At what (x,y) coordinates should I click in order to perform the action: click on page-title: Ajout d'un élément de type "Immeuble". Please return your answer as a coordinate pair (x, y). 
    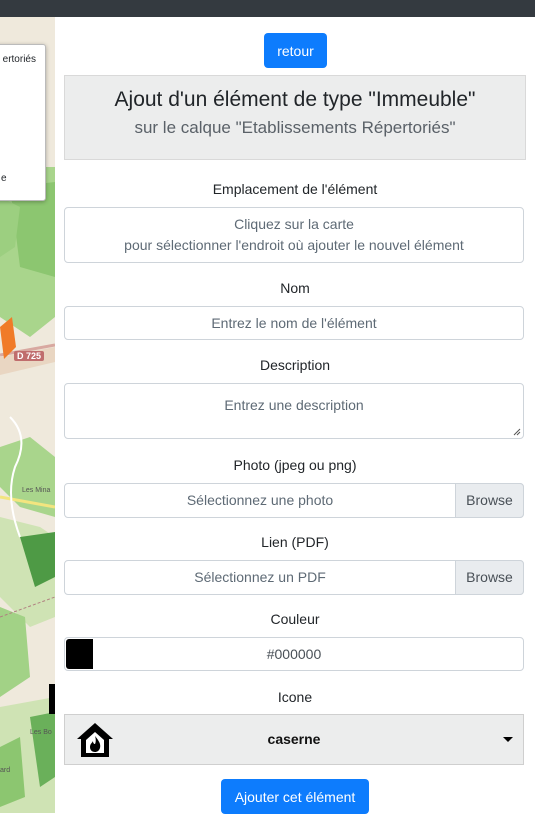
    Looking at the image, I should click on (295, 99).